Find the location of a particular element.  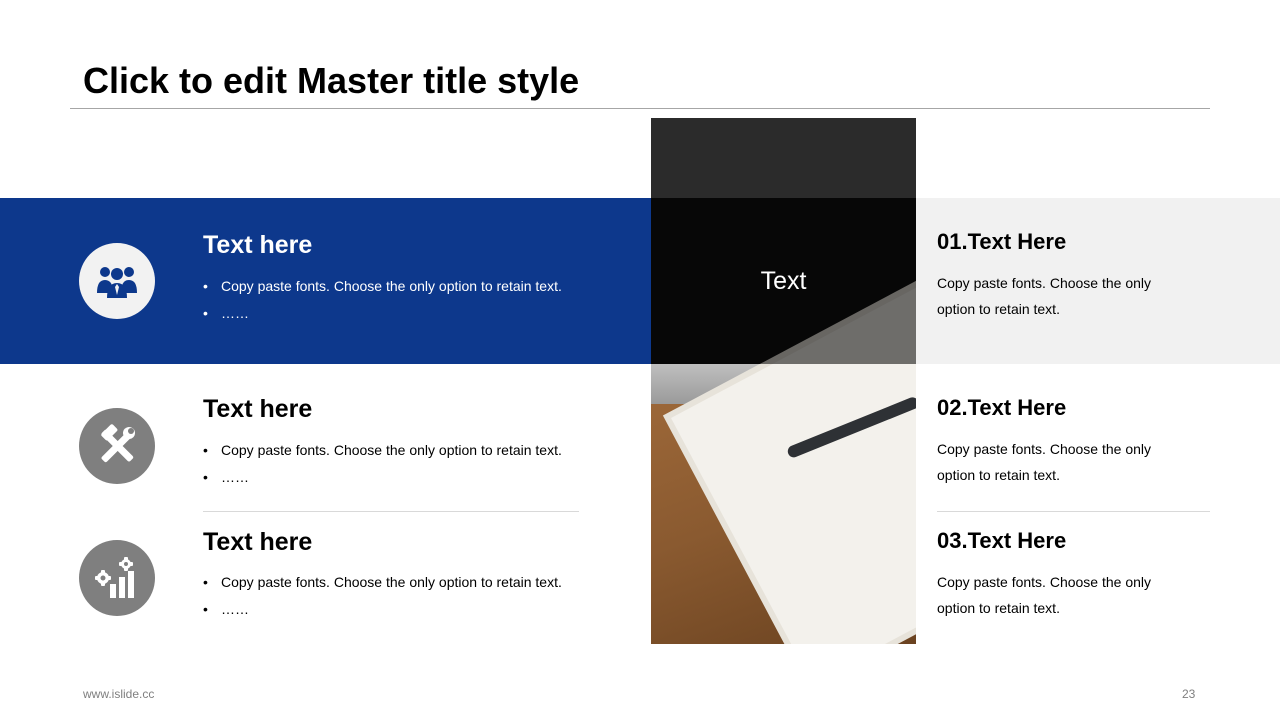

photo-overlay: Text is located at coordinates (783, 281).